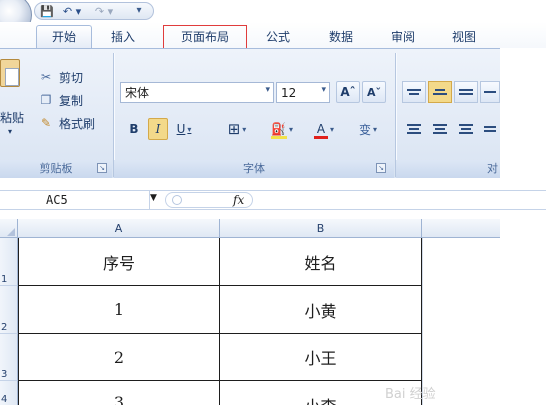 The image size is (546, 405). What do you see at coordinates (410, 394) in the screenshot?
I see `watermark-text: Bai 经验` at bounding box center [410, 394].